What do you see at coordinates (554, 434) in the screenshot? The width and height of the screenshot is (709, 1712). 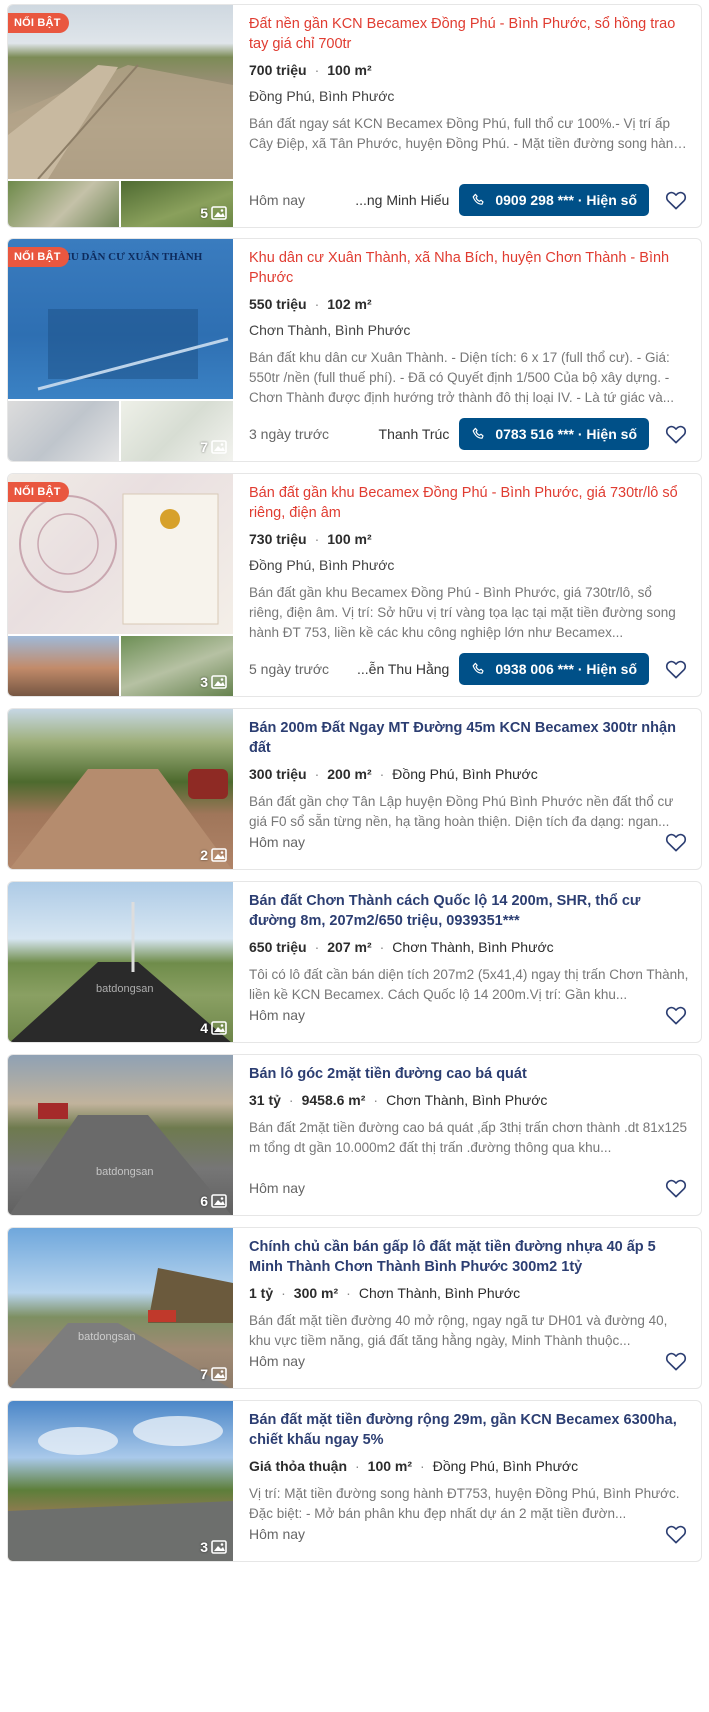 I see `show-phone-button: 0783 516 *** · Hiện số` at bounding box center [554, 434].